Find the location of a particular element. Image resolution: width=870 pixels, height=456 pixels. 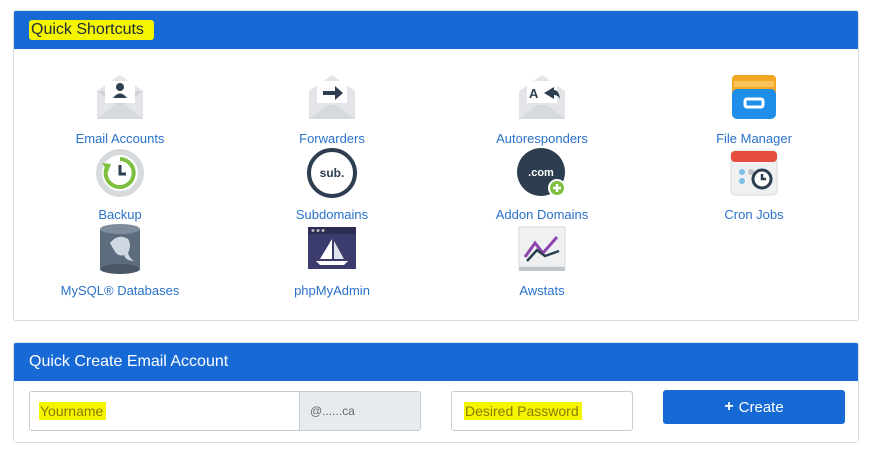

shortcut-label: Backup is located at coordinates (120, 214).